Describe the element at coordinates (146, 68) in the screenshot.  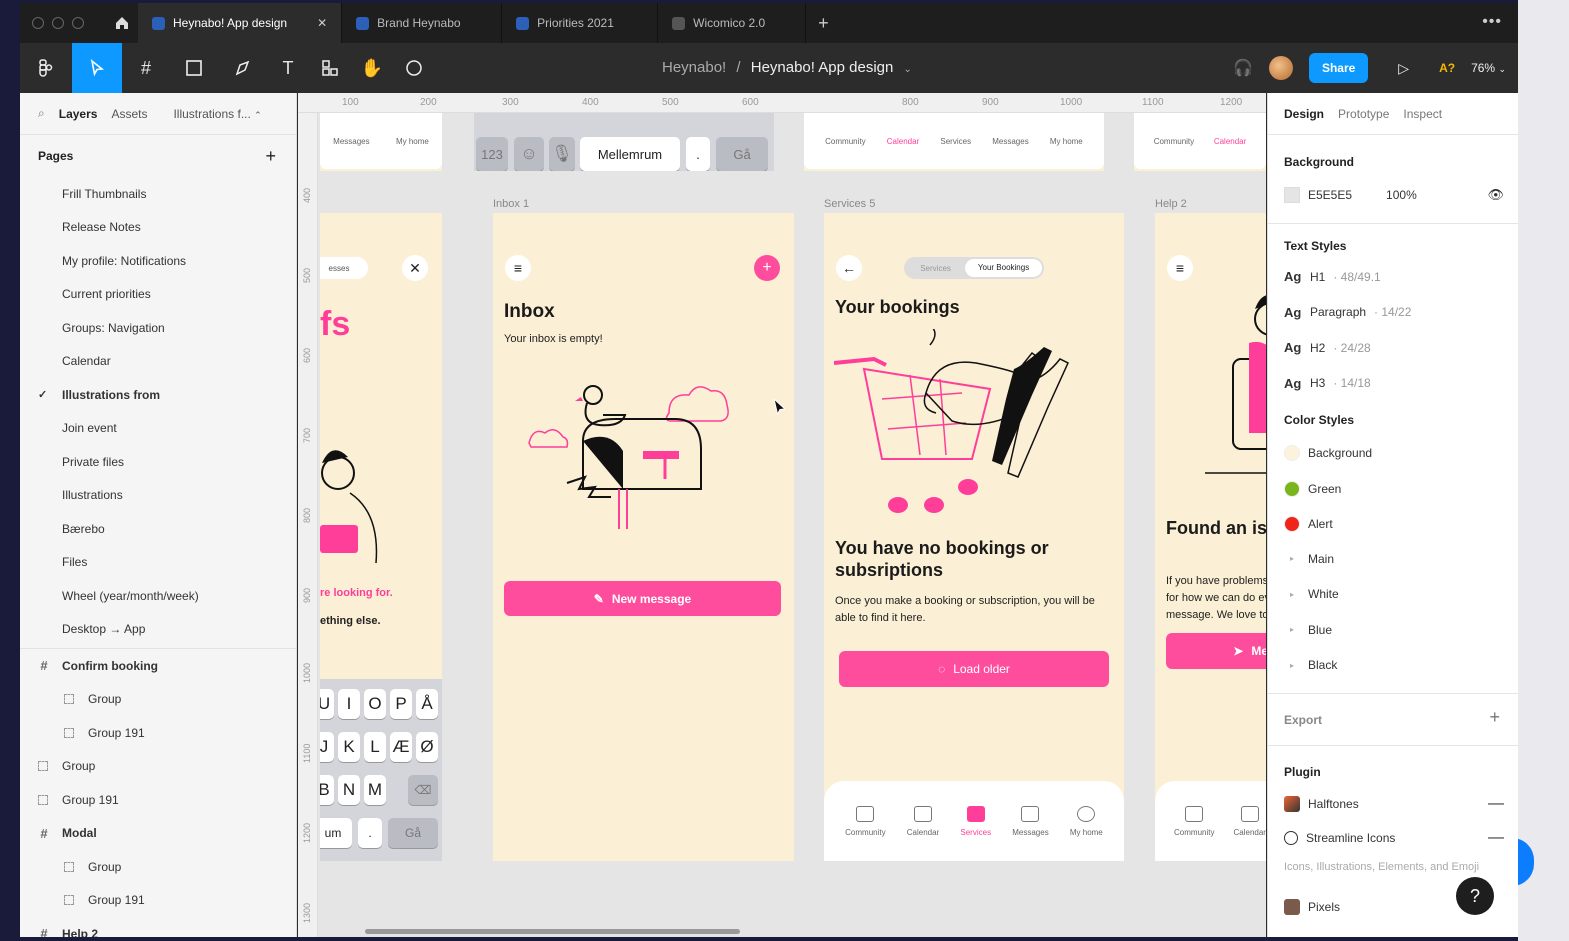
I see `frame-tool-icon: #` at that location.